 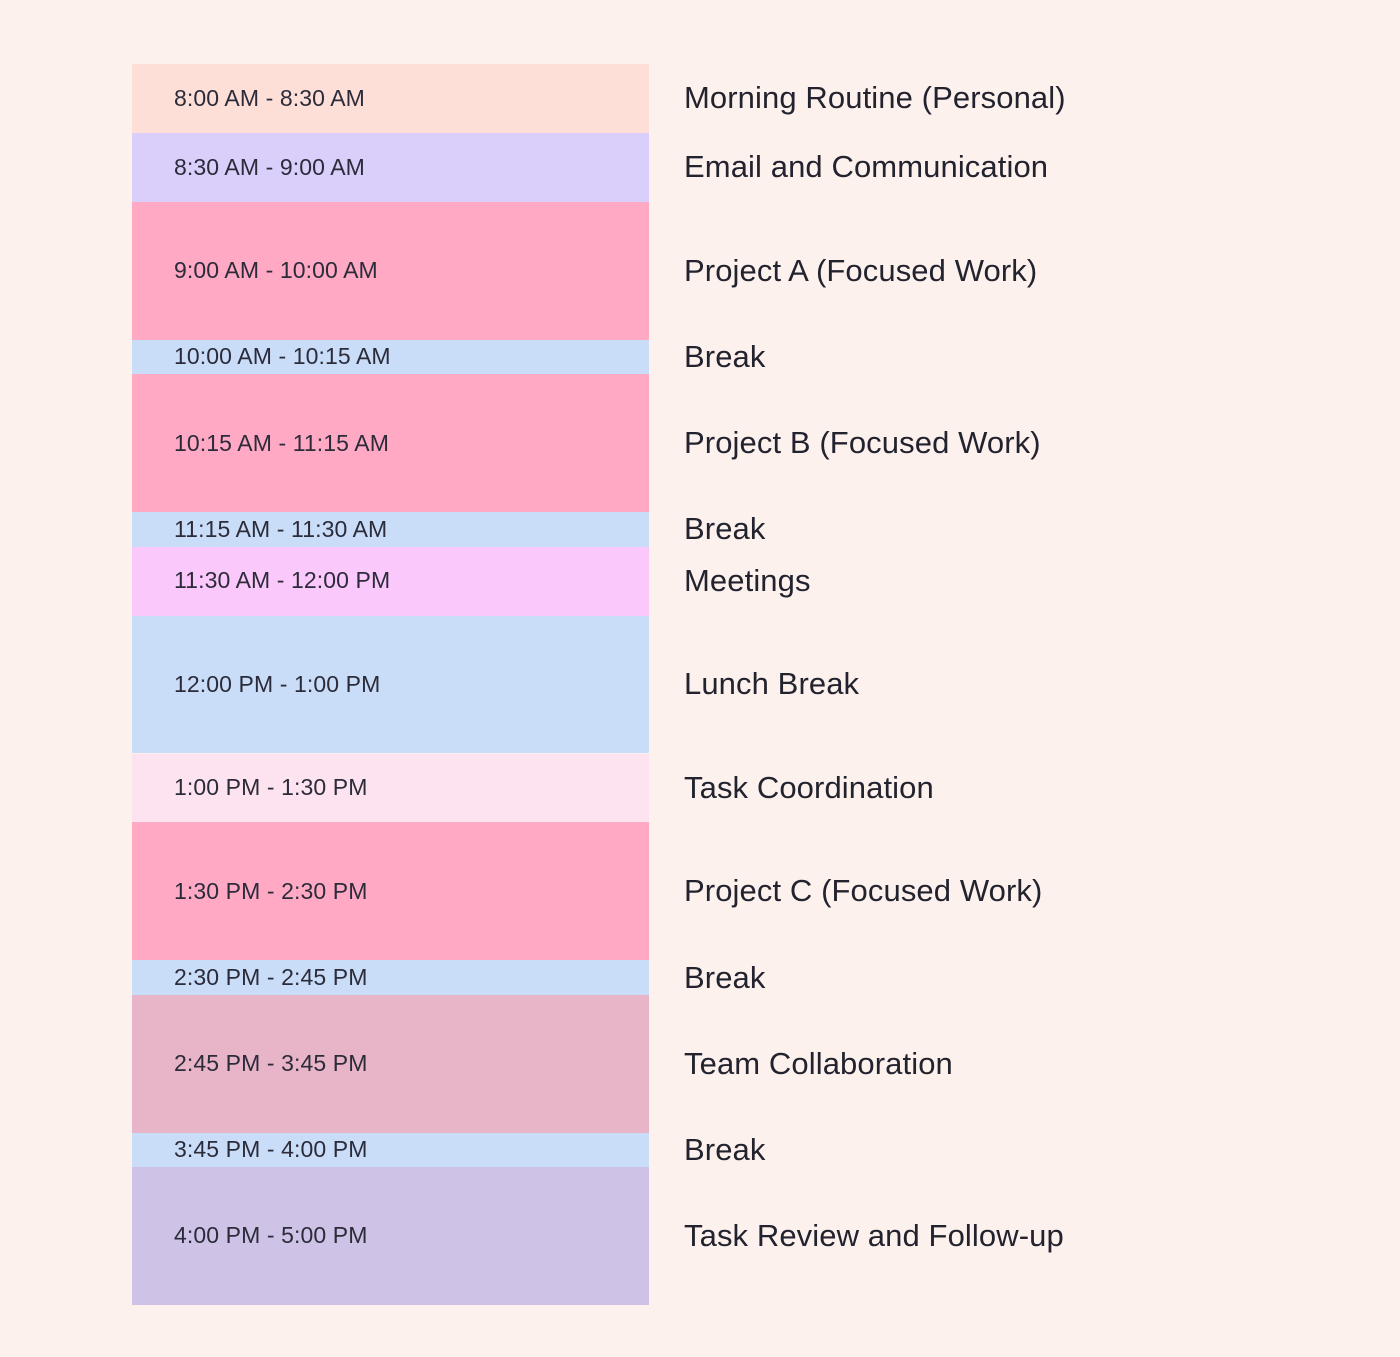 What do you see at coordinates (277, 683) in the screenshot?
I see `slot-time-label: 12:00 PM - 1:00 PM` at bounding box center [277, 683].